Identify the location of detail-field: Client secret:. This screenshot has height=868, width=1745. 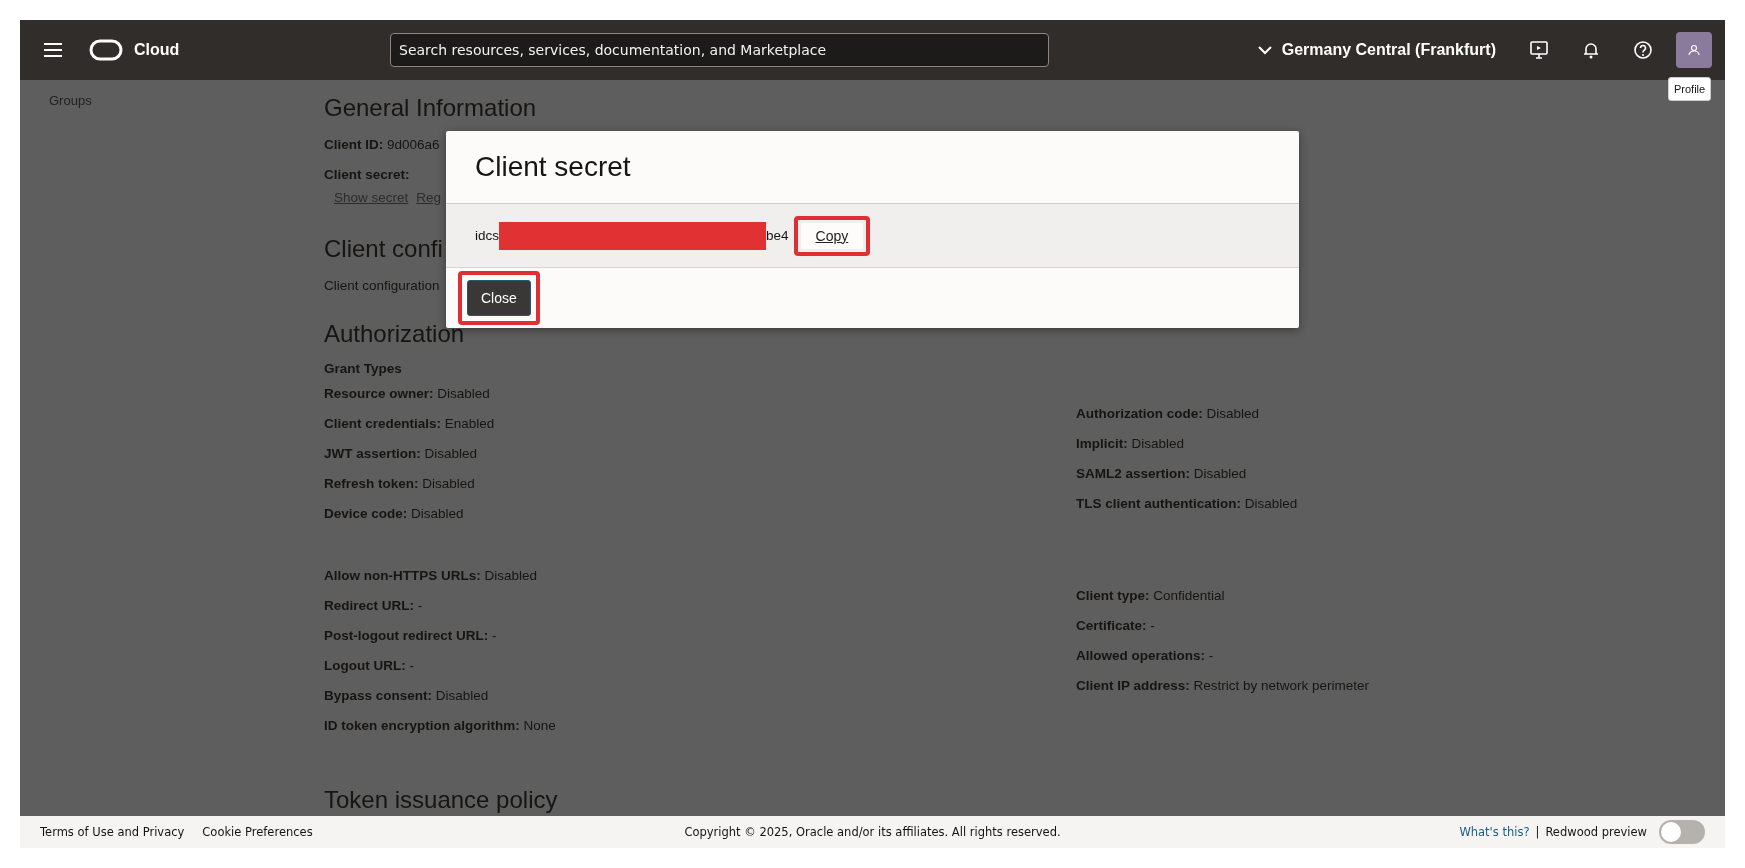
(367, 175).